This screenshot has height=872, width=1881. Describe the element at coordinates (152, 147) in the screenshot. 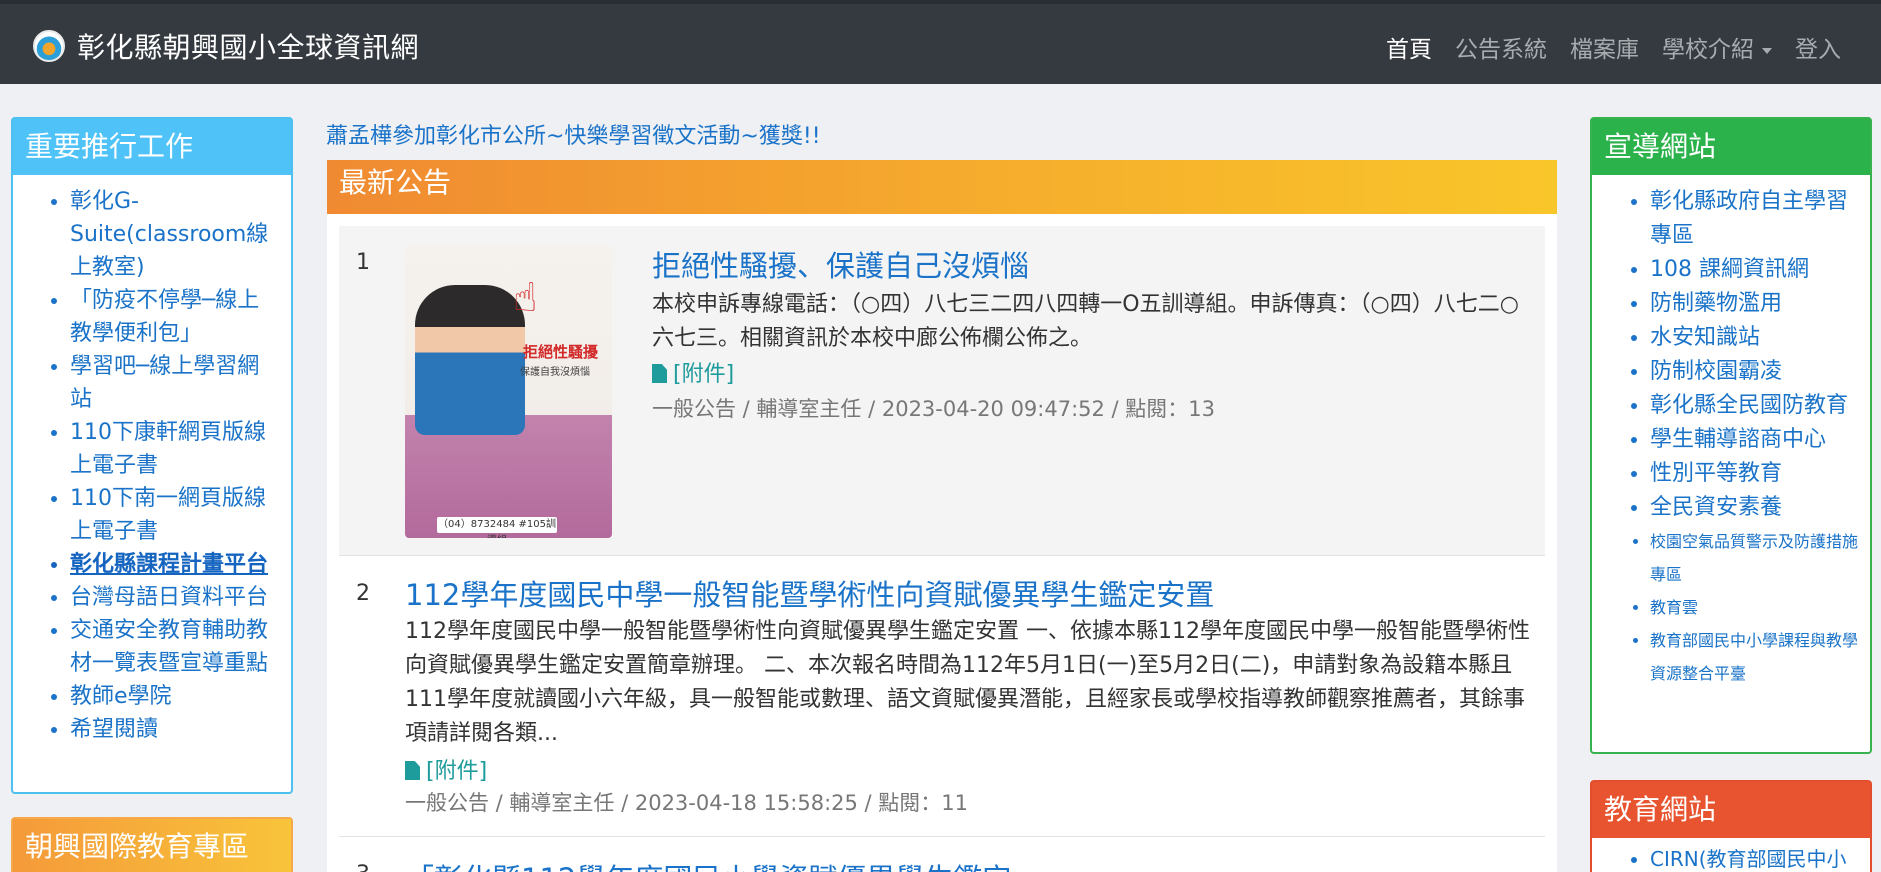

I see `panel-title: 重要推行工作` at that location.